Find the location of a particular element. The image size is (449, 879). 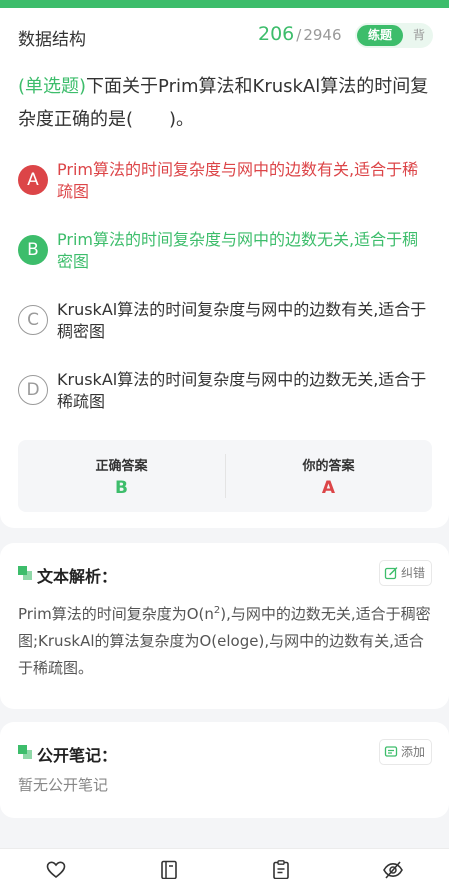

notes-title: 公开笔记： is located at coordinates (77, 755).